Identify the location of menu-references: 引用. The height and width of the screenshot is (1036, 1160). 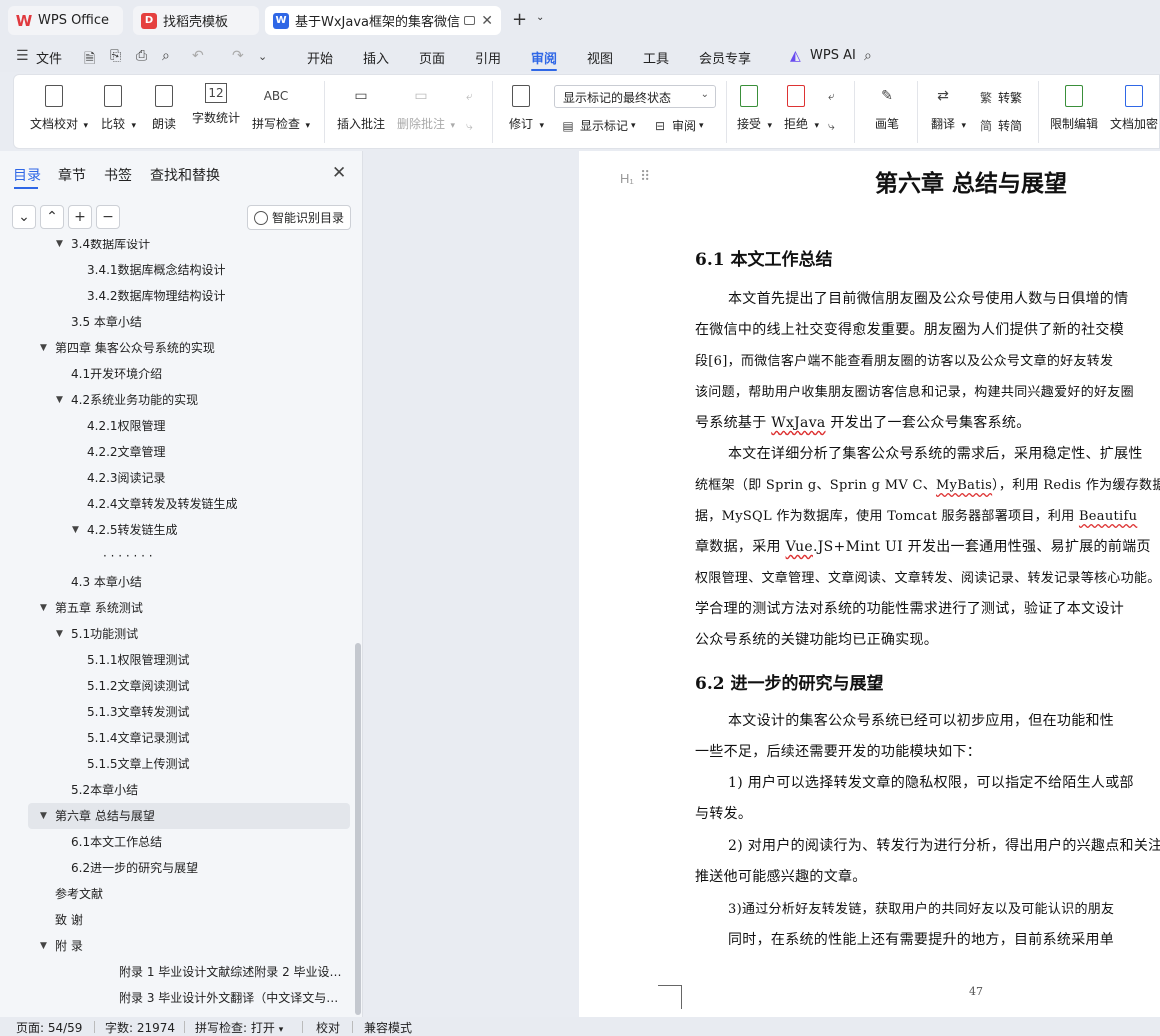
(488, 57).